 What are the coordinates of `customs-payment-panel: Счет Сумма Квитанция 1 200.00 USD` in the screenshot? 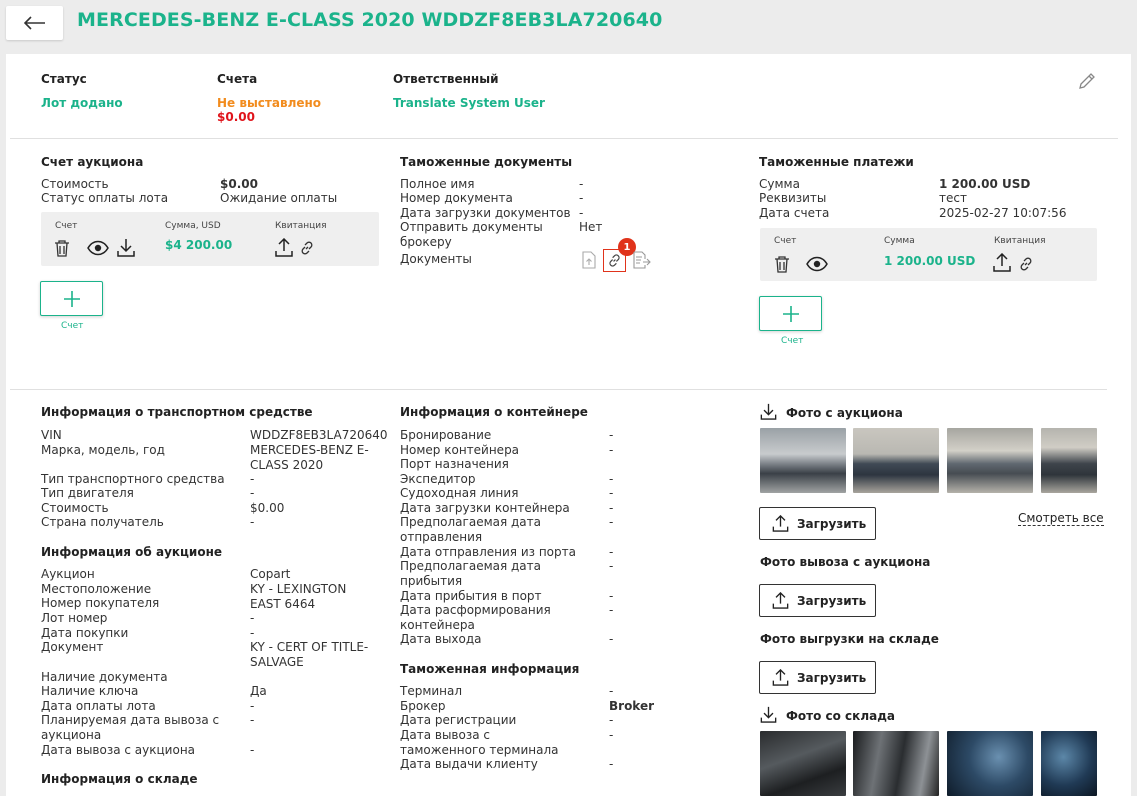 It's located at (928, 254).